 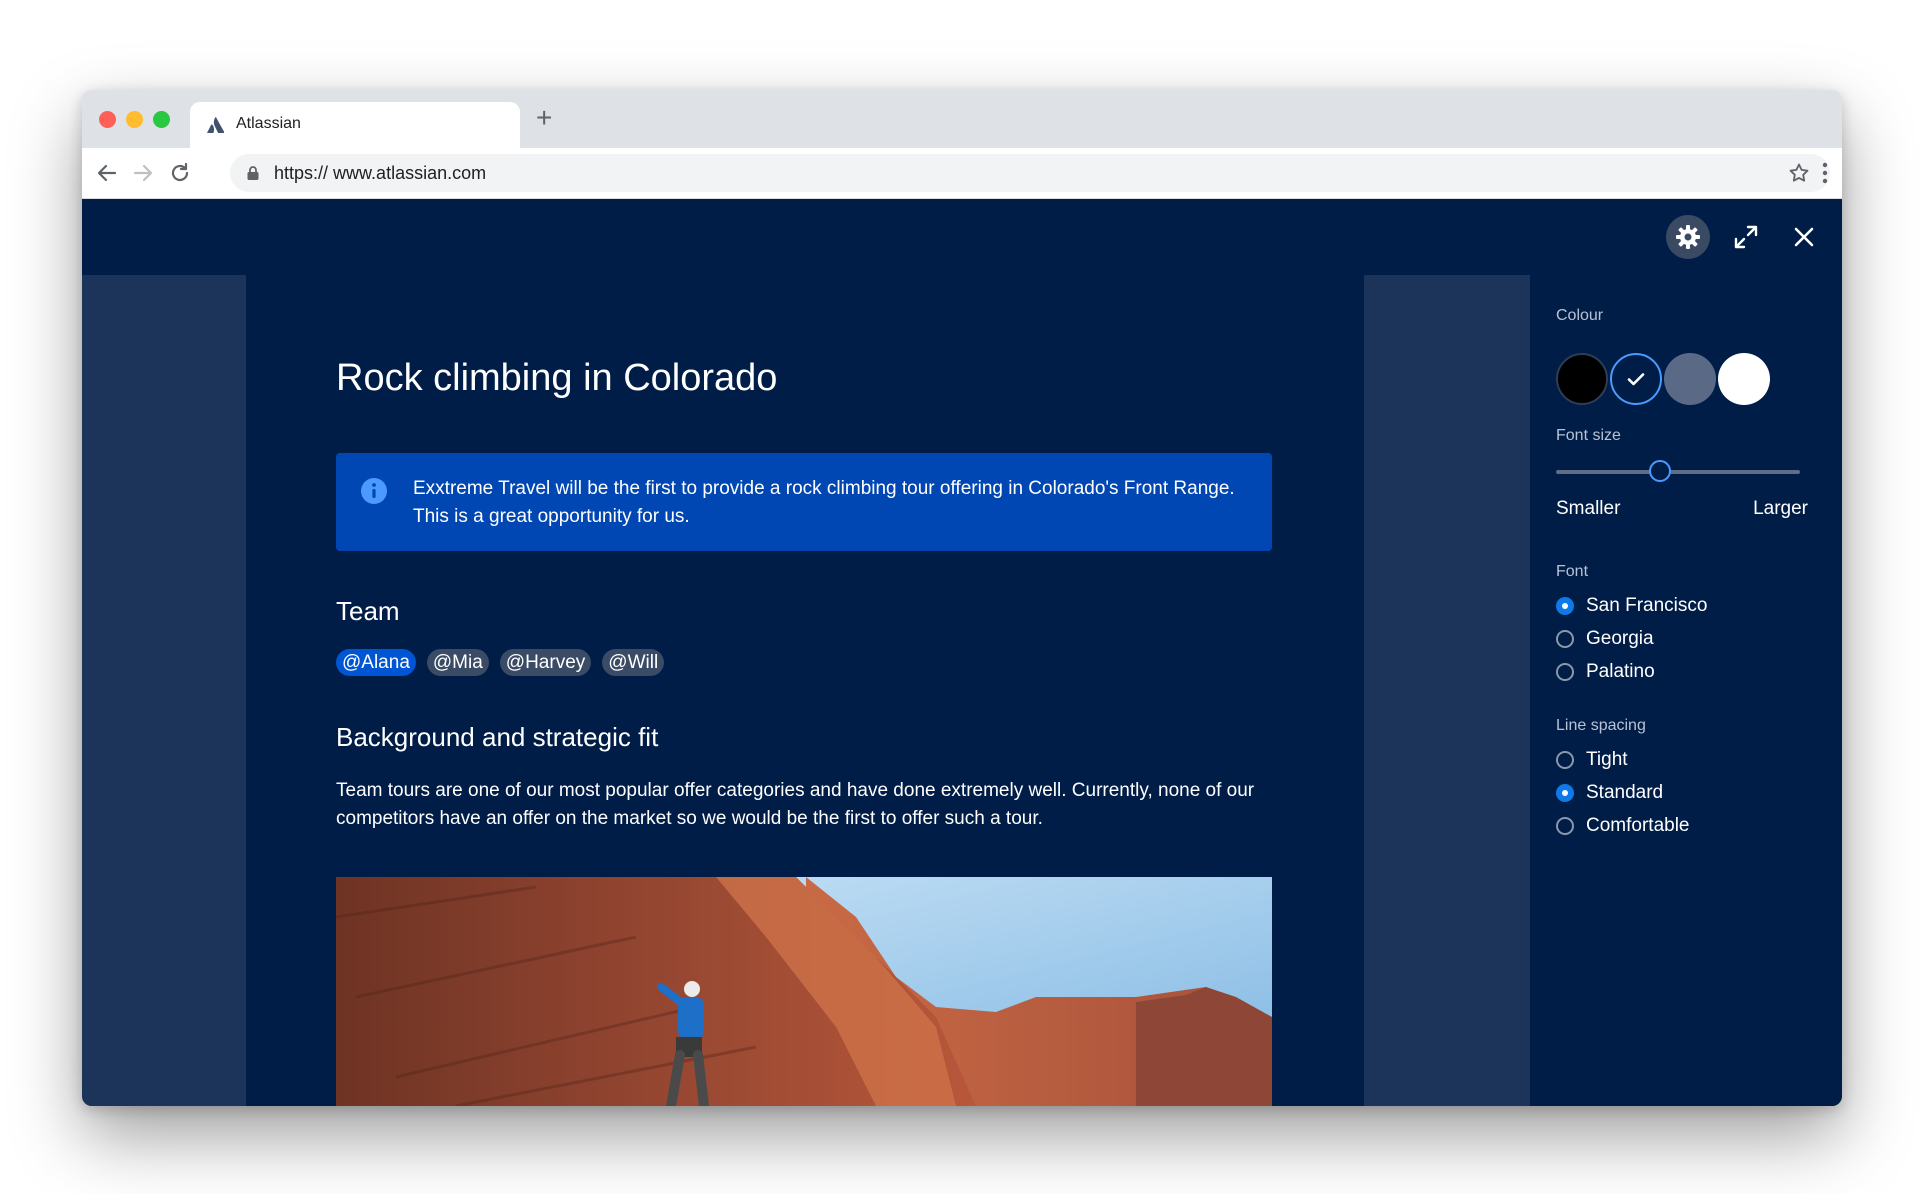 I want to click on font-option-san-francisco: San Francisco, so click(x=1631, y=606).